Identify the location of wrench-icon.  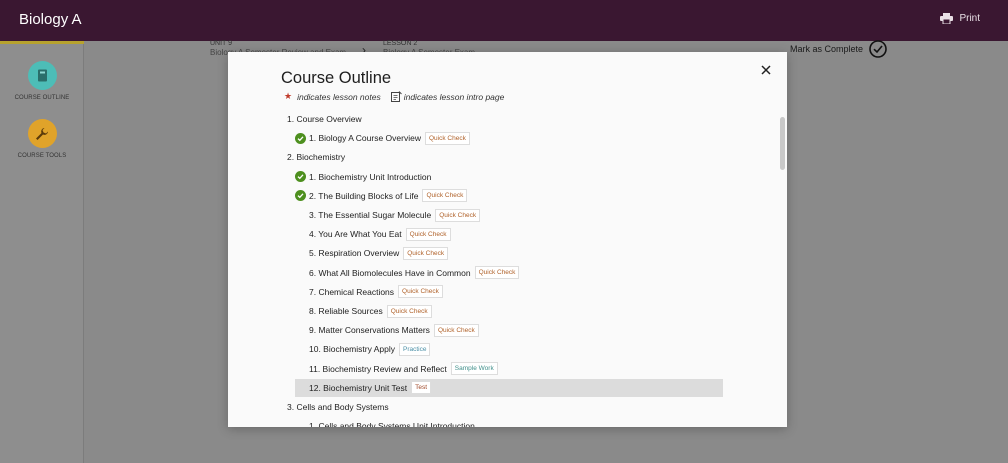
(42, 133).